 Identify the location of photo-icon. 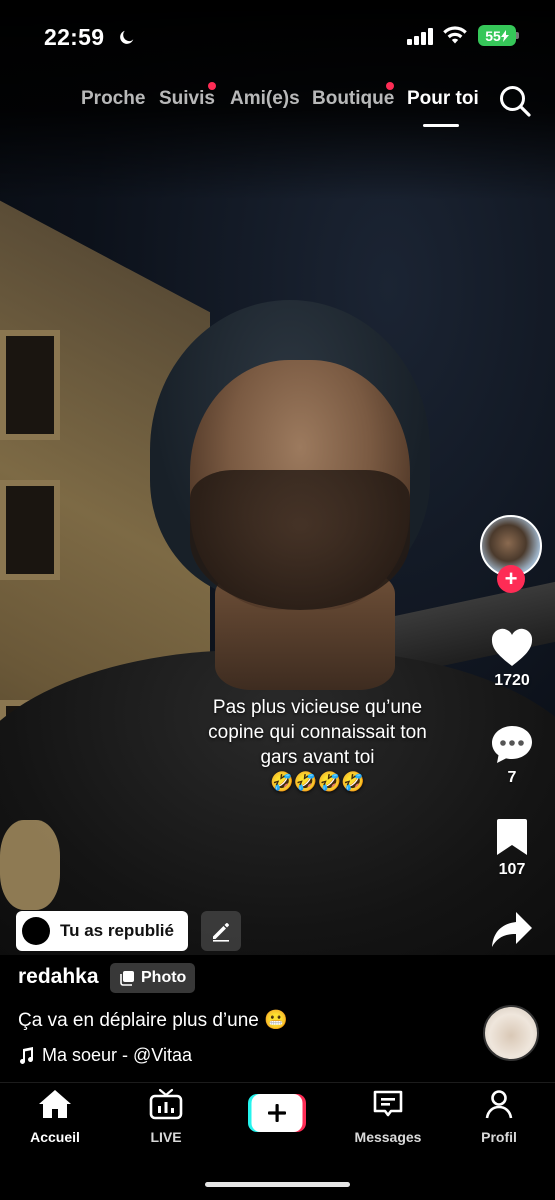
(127, 978).